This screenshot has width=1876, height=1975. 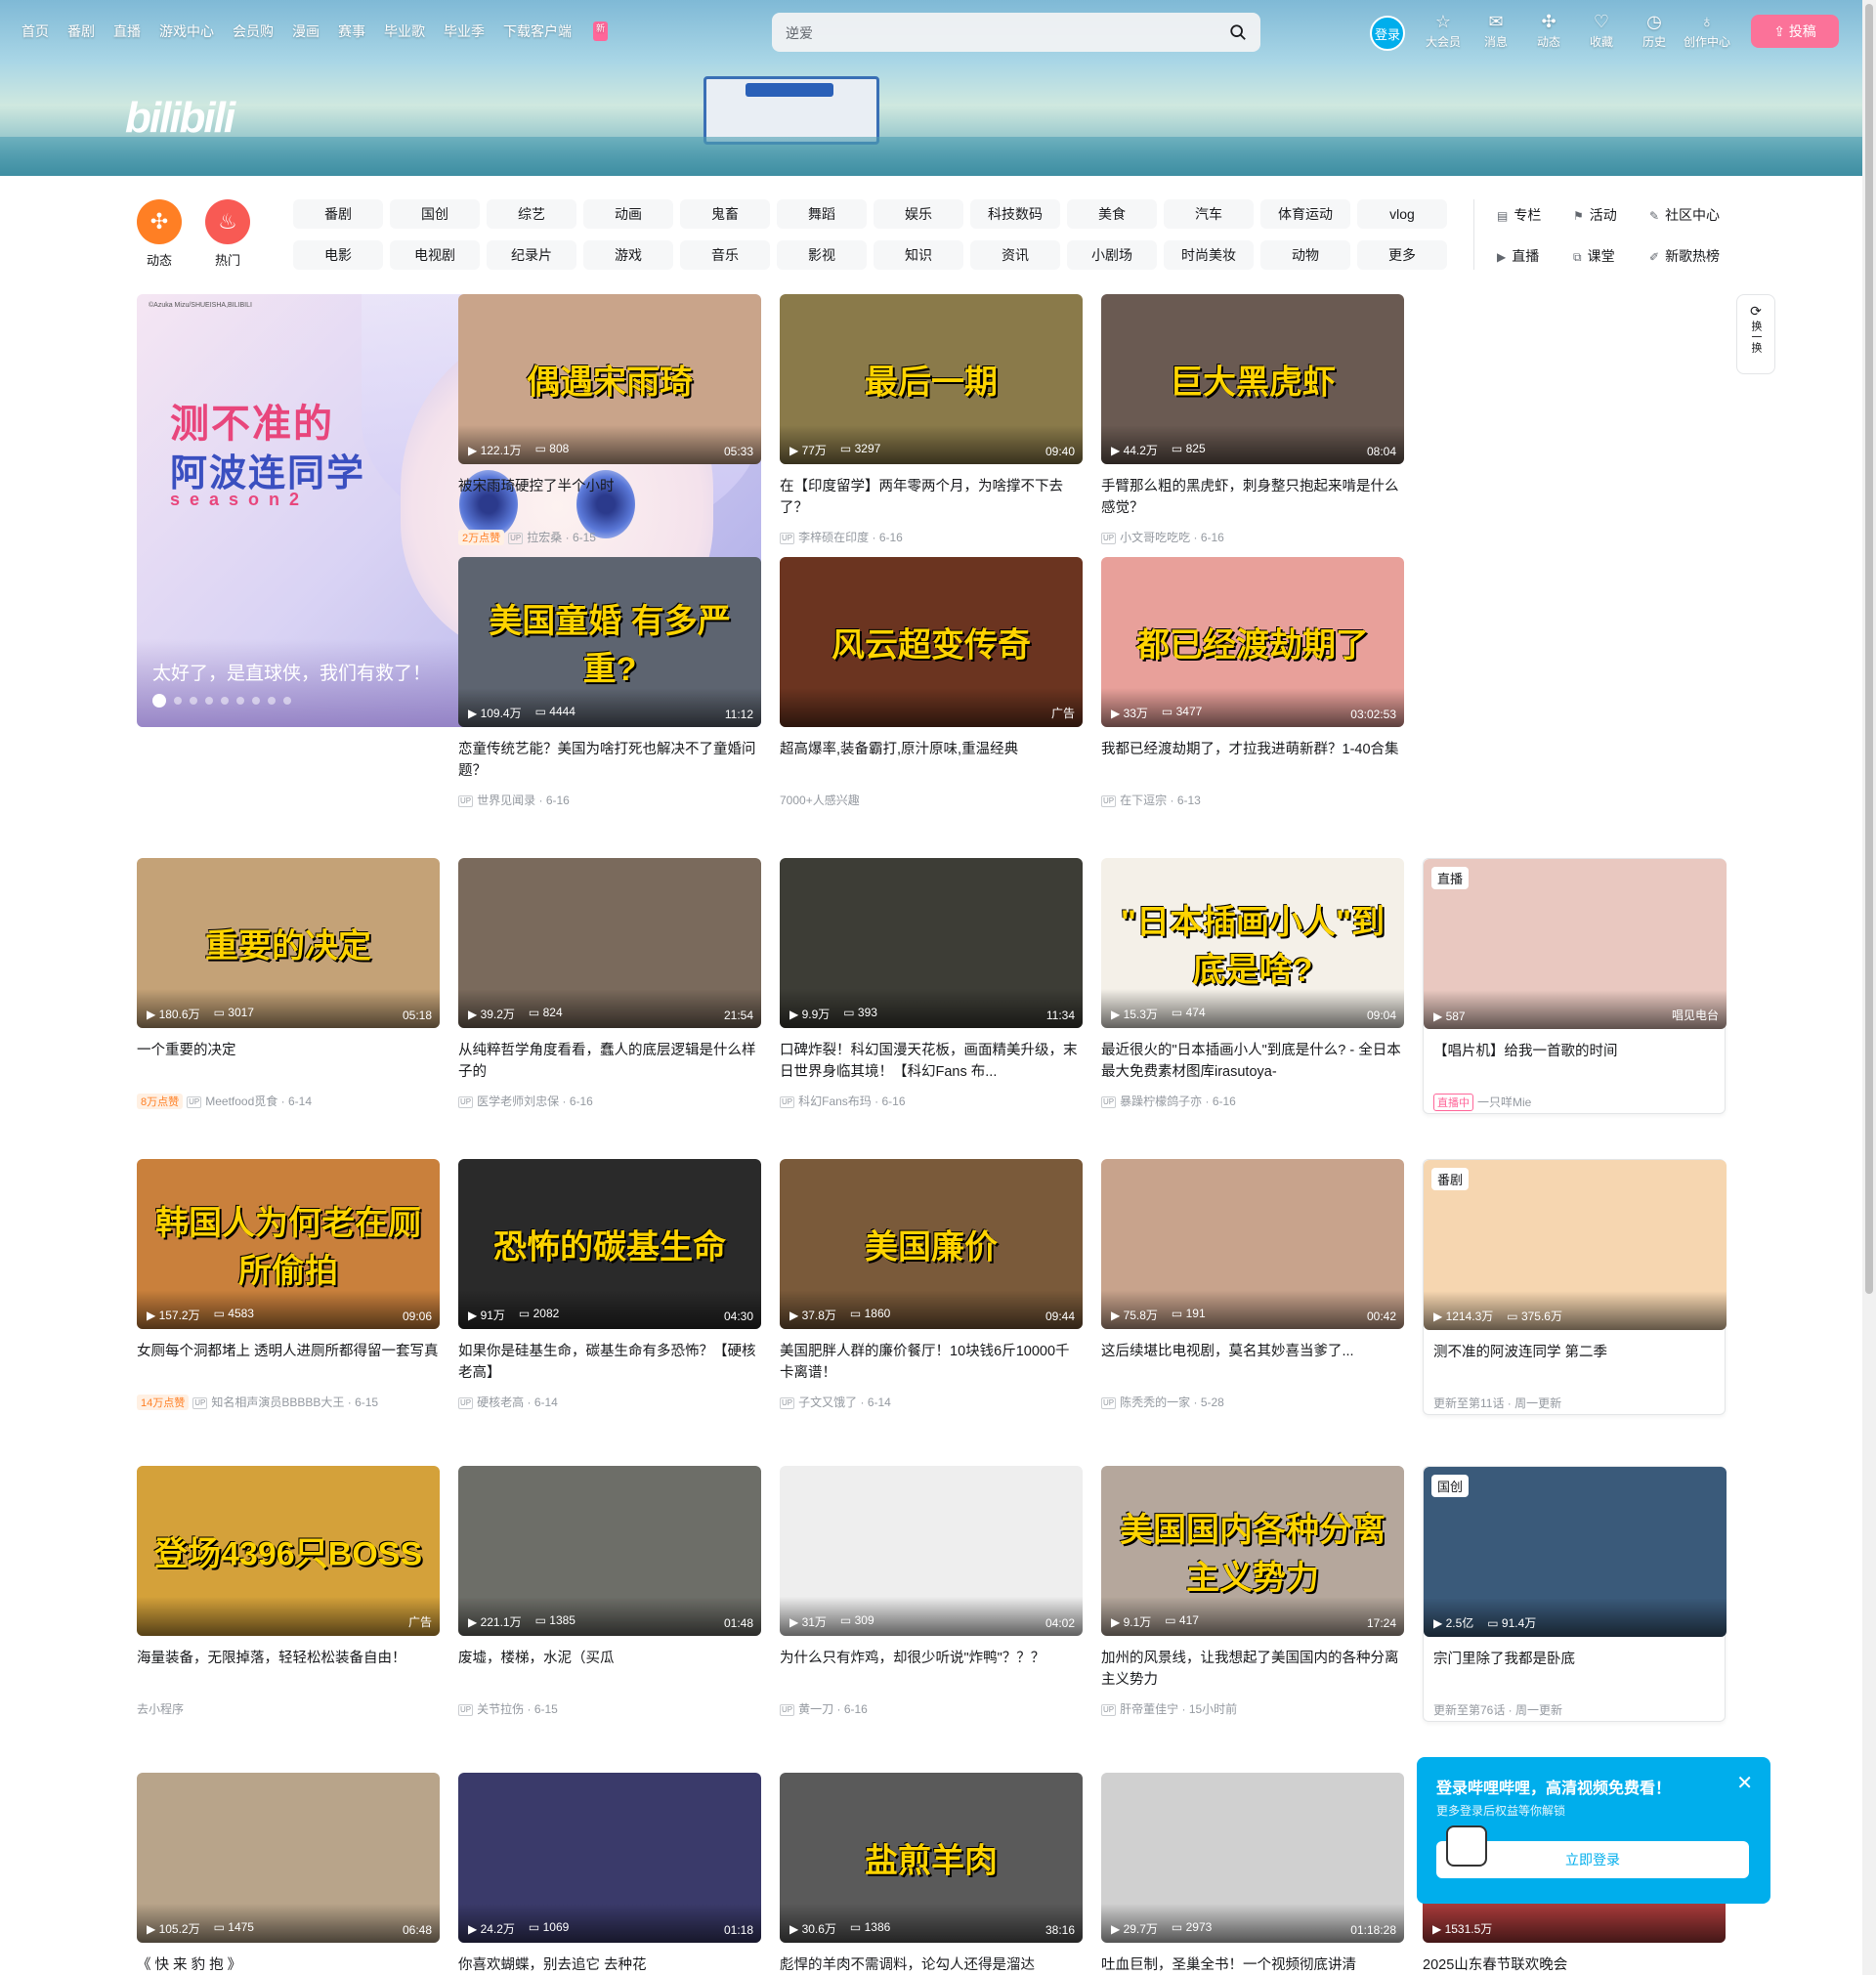 I want to click on ad-card: 风云超变传奇 广告超高爆率,装备霸打,原汁原味,重温经典 7000+人感兴趣, so click(x=931, y=683).